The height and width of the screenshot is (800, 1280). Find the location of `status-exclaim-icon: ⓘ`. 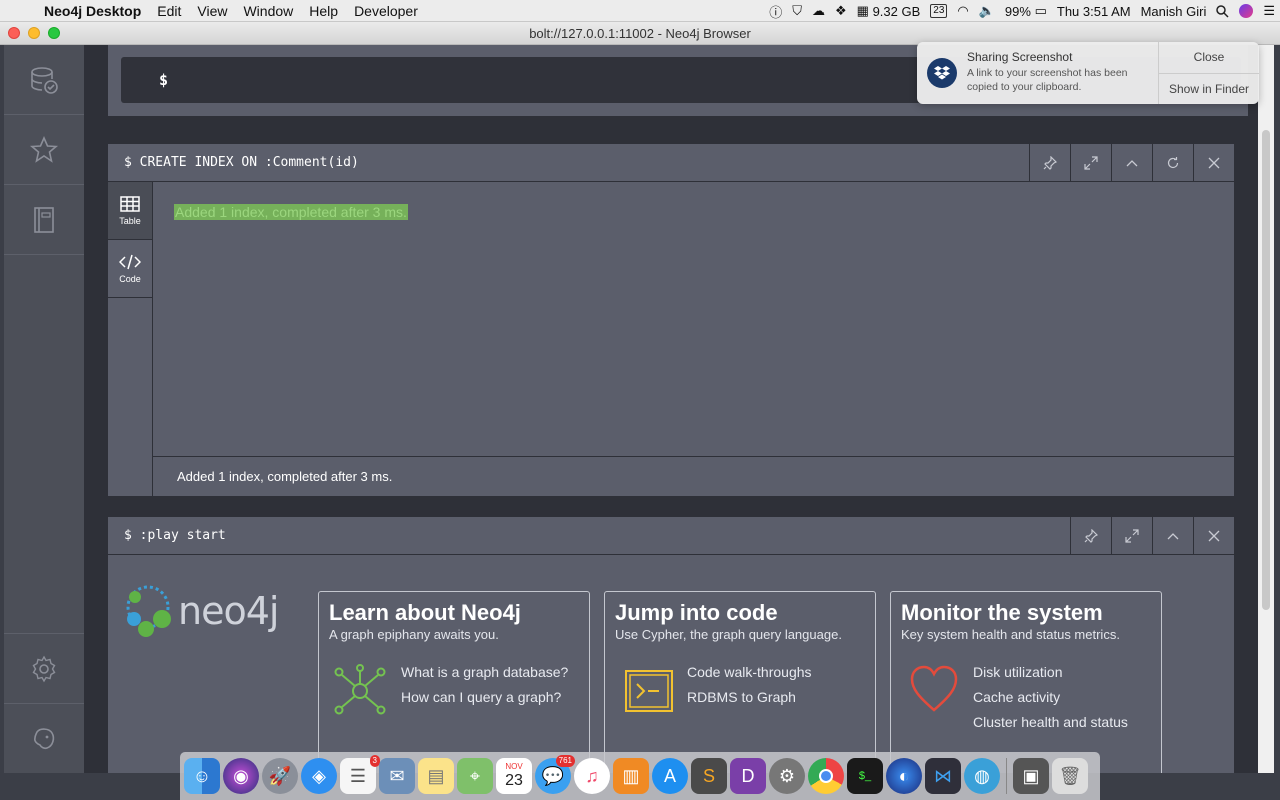

status-exclaim-icon: ⓘ is located at coordinates (775, 11).